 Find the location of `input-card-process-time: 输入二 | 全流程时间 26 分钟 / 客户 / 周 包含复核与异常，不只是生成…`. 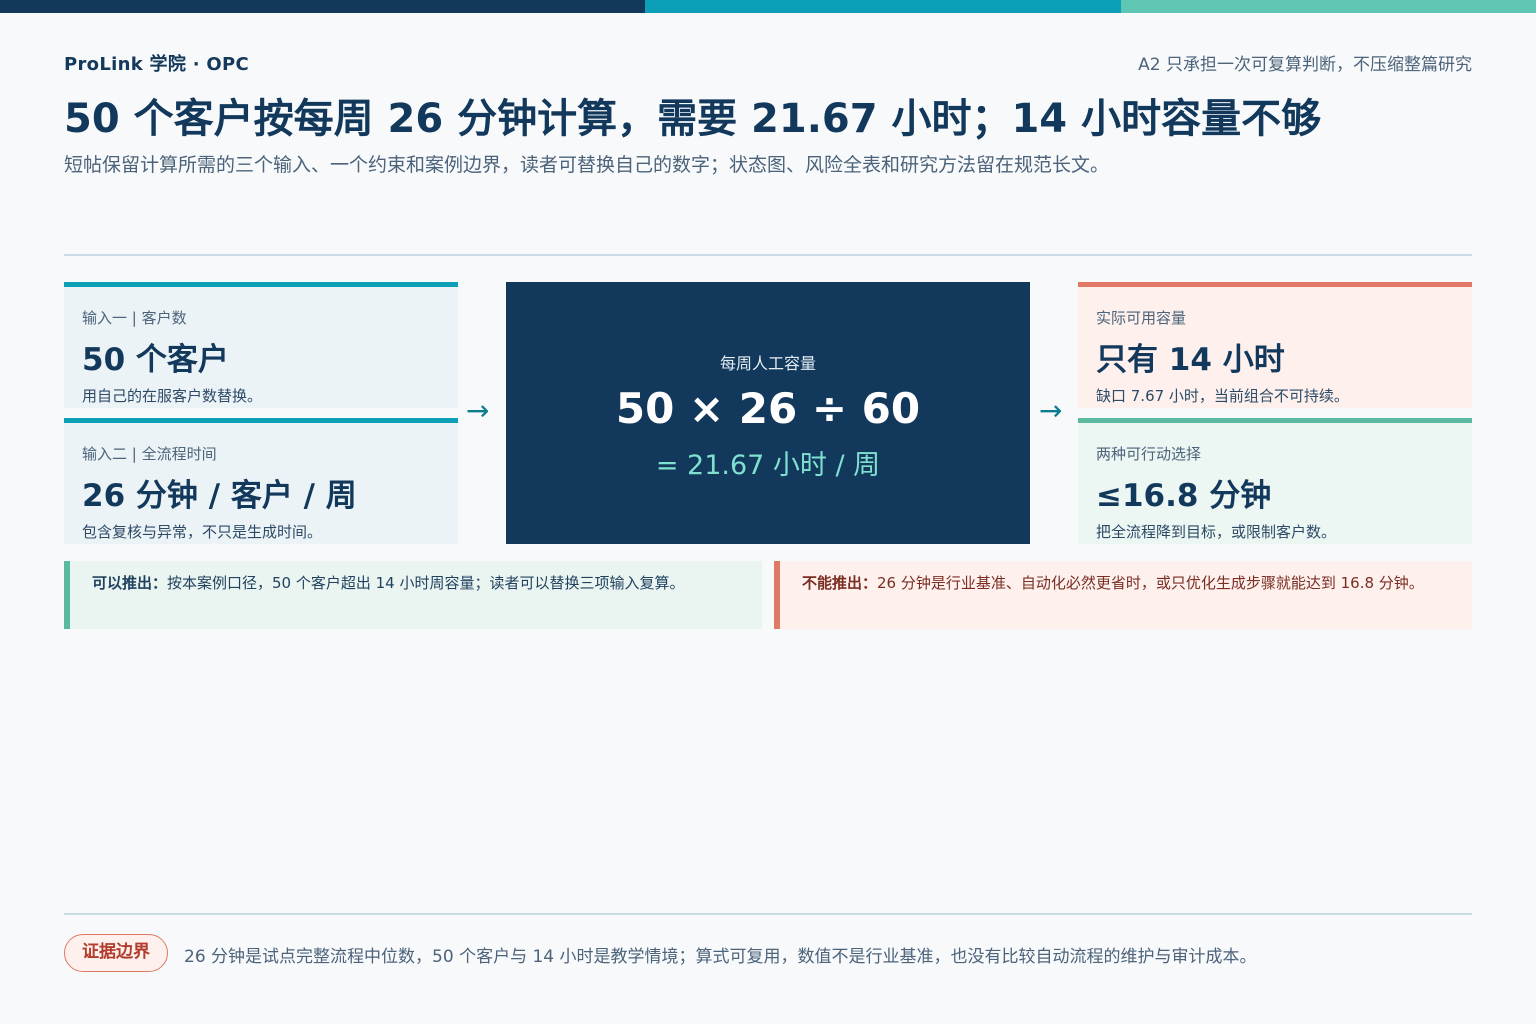

input-card-process-time: 输入二 | 全流程时间 26 分钟 / 客户 / 周 包含复核与异常，不只是生成… is located at coordinates (261, 481).